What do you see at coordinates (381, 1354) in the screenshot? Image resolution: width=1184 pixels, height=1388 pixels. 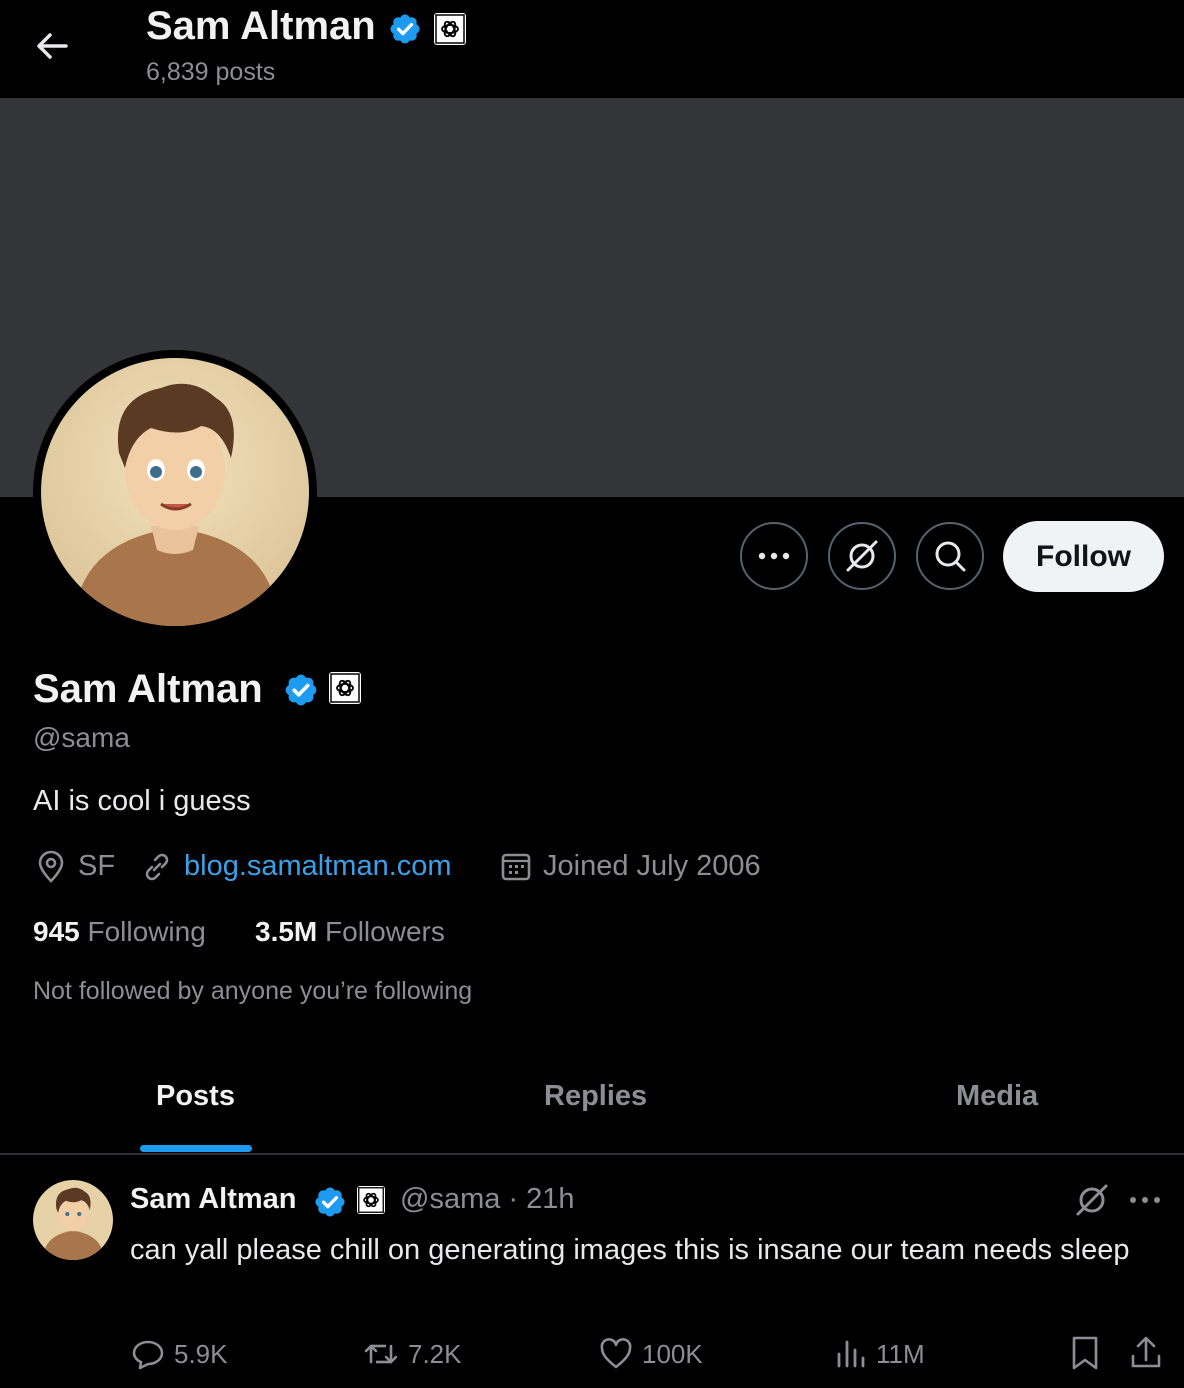 I see `repost-icon` at bounding box center [381, 1354].